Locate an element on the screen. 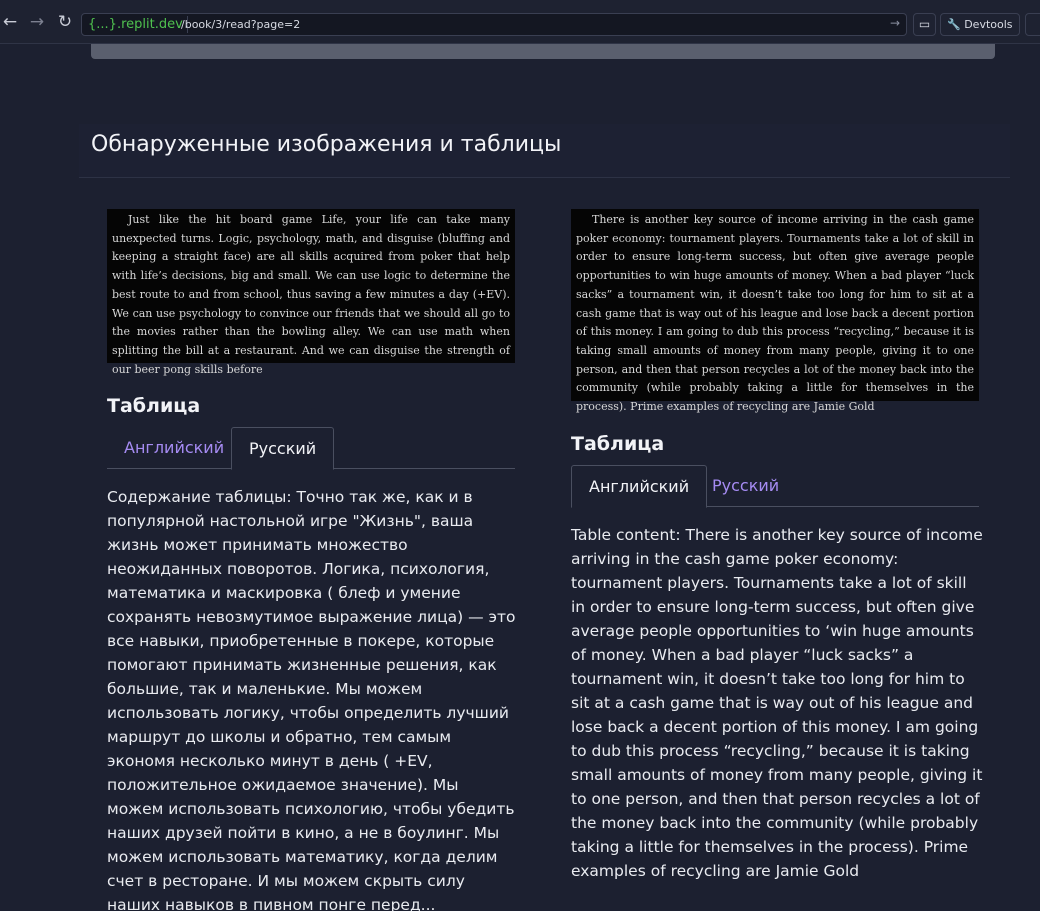  url-host: {...}.replit.dev is located at coordinates (136, 24).